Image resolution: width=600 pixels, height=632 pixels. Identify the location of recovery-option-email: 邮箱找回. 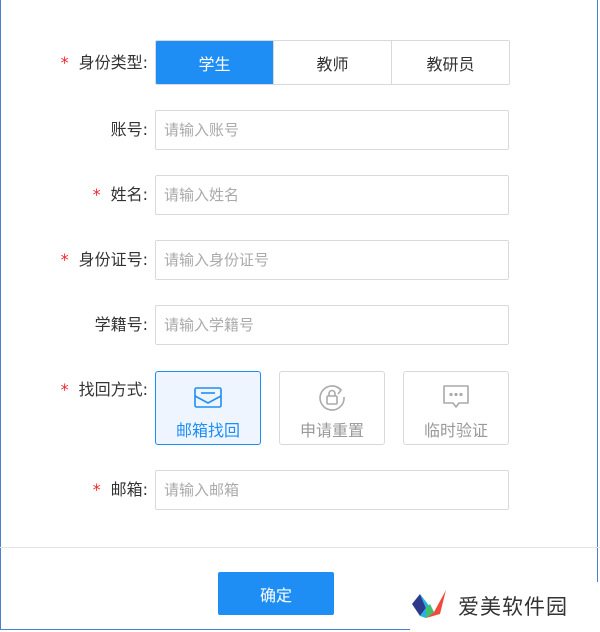
(208, 408).